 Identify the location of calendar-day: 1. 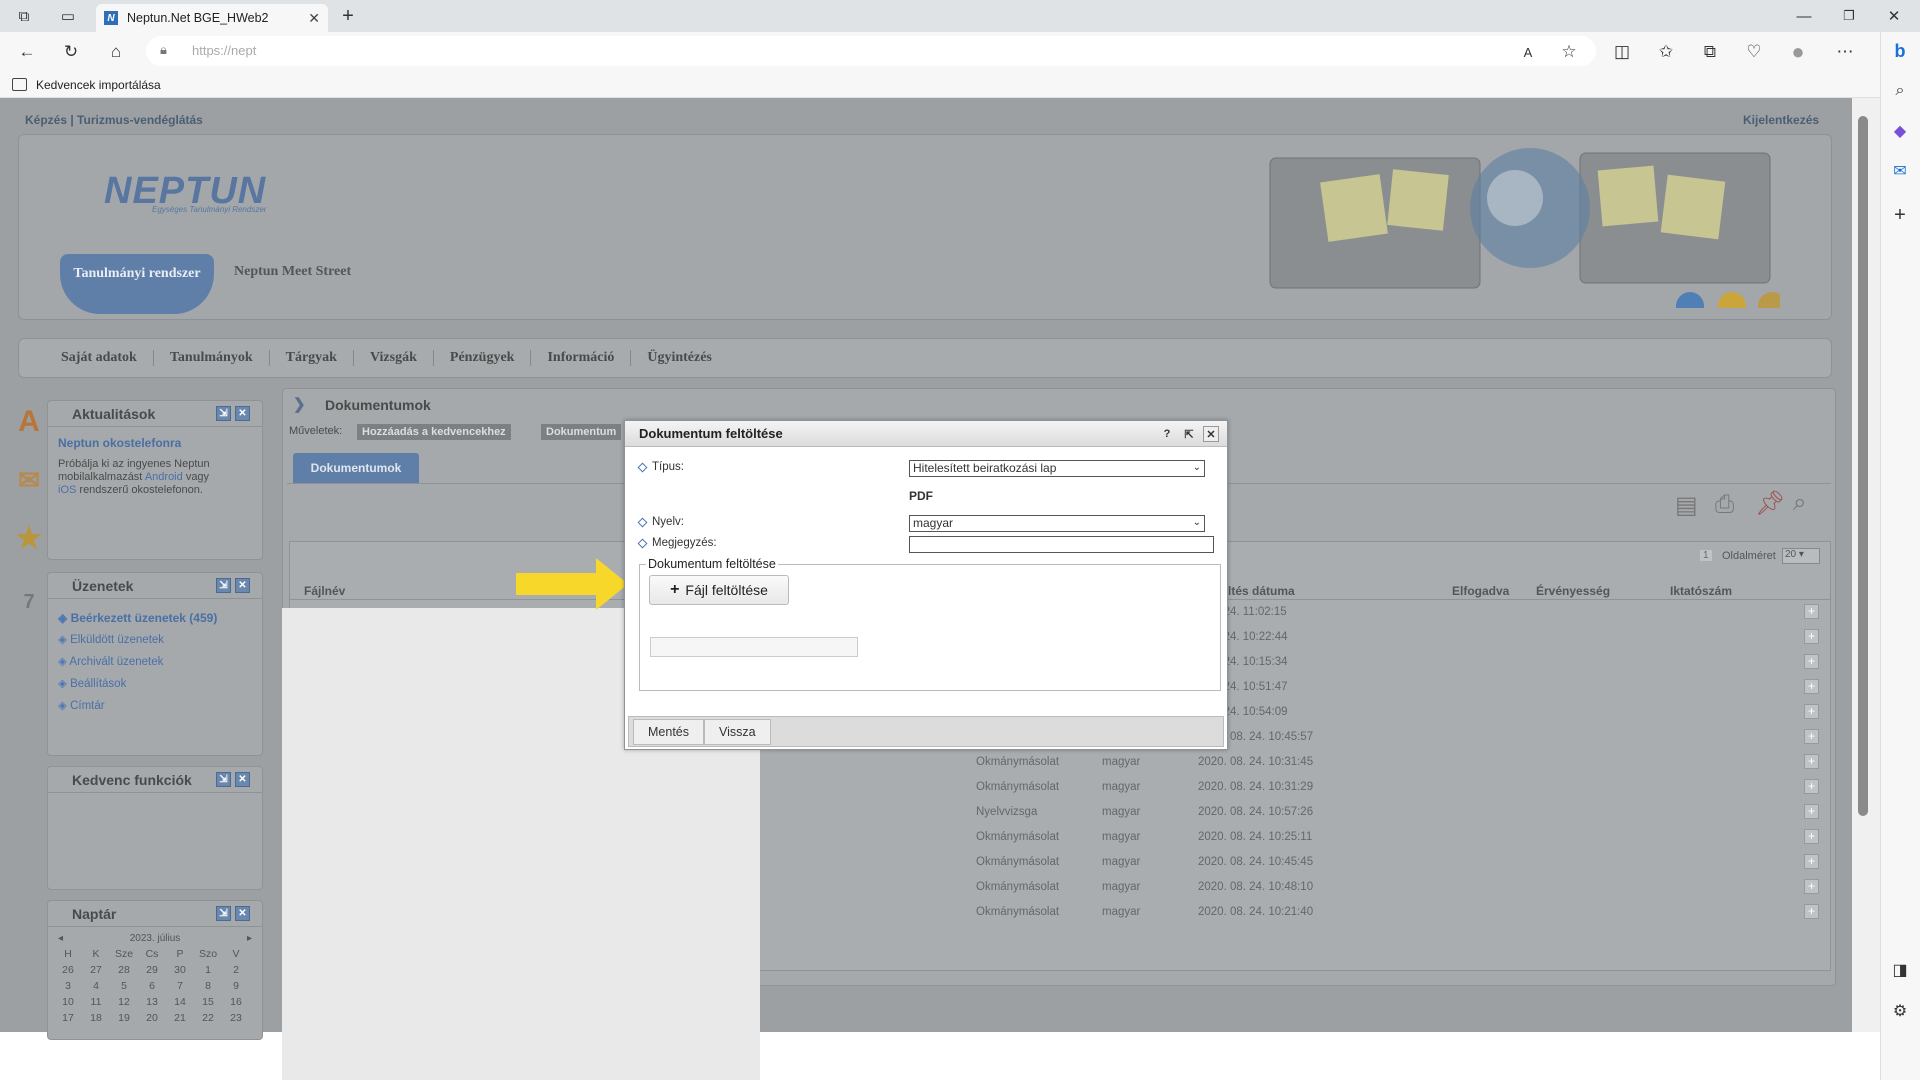
(208, 970).